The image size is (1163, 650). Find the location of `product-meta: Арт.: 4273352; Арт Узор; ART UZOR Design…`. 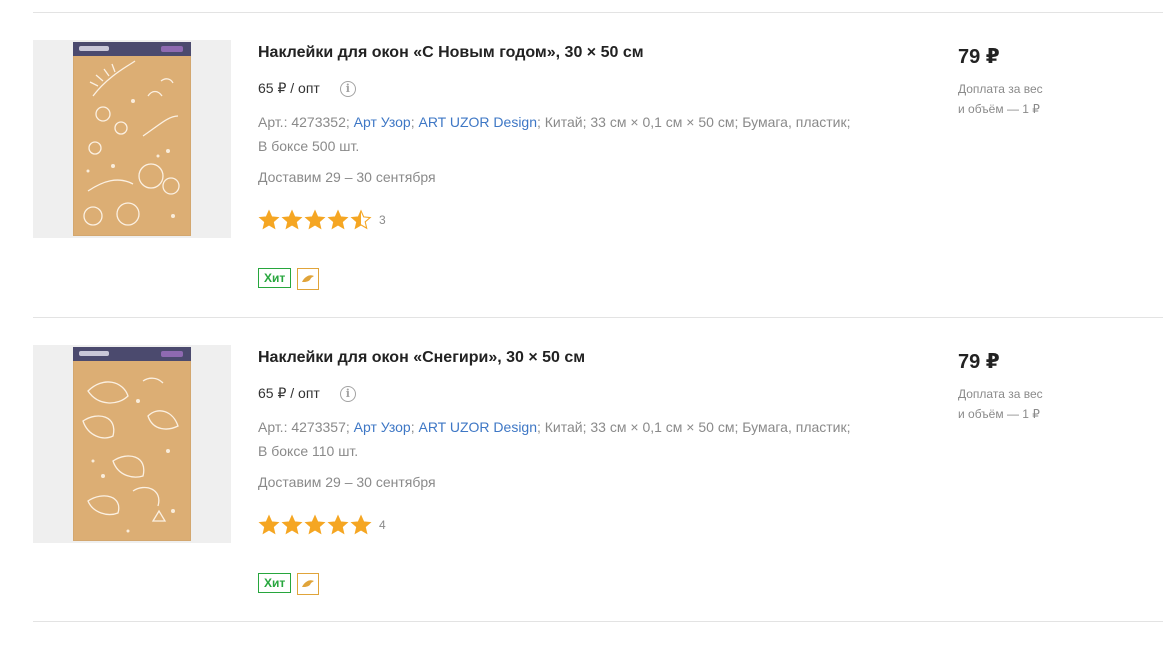

product-meta: Арт.: 4273352; Арт Узор; ART UZOR Design… is located at coordinates (568, 134).